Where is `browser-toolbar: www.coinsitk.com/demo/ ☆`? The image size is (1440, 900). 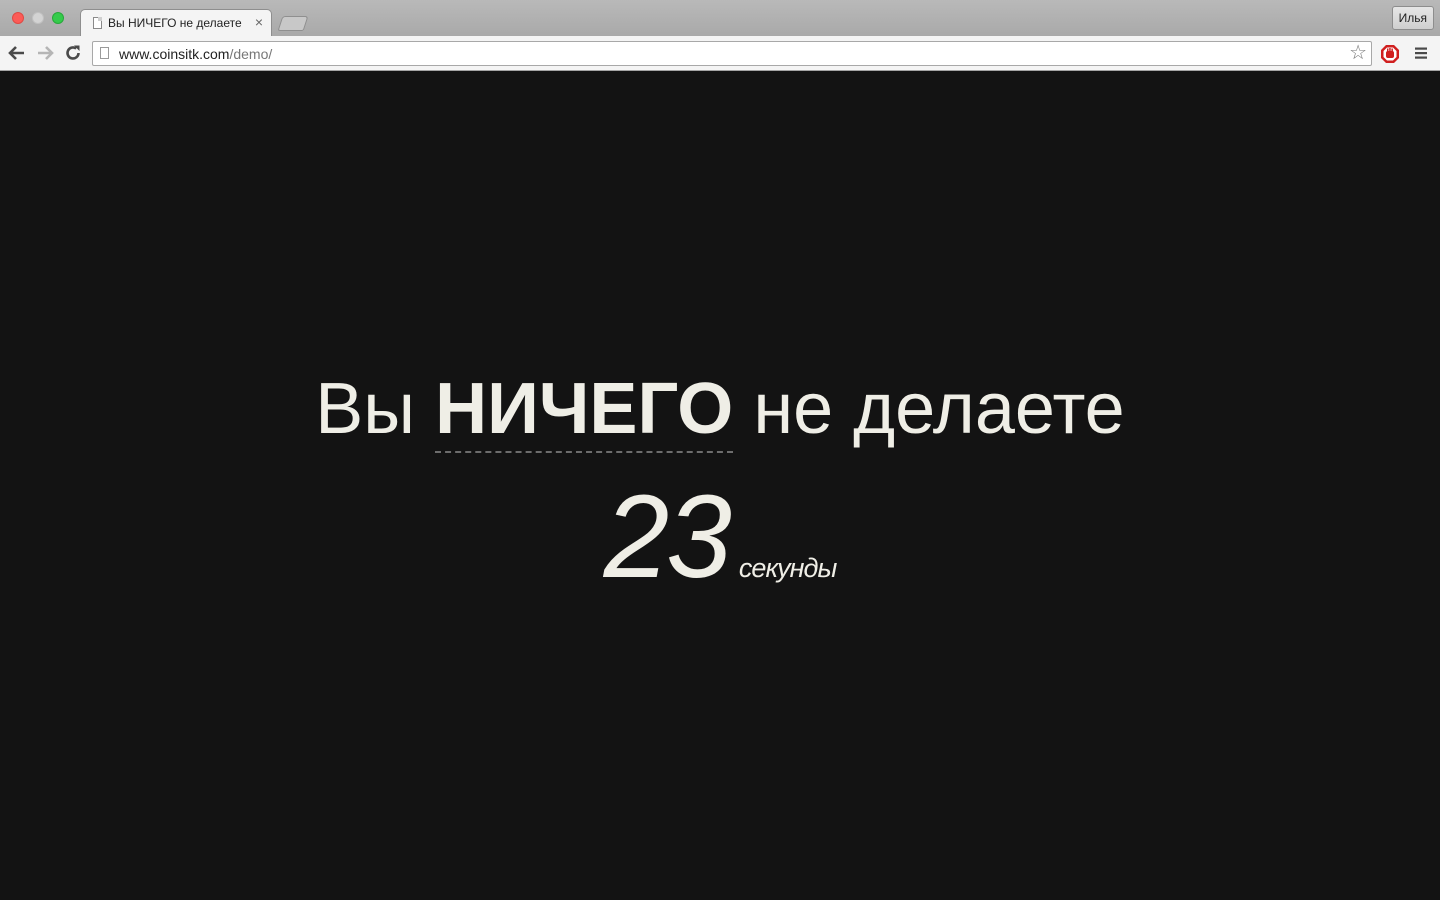 browser-toolbar: www.coinsitk.com/demo/ ☆ is located at coordinates (720, 53).